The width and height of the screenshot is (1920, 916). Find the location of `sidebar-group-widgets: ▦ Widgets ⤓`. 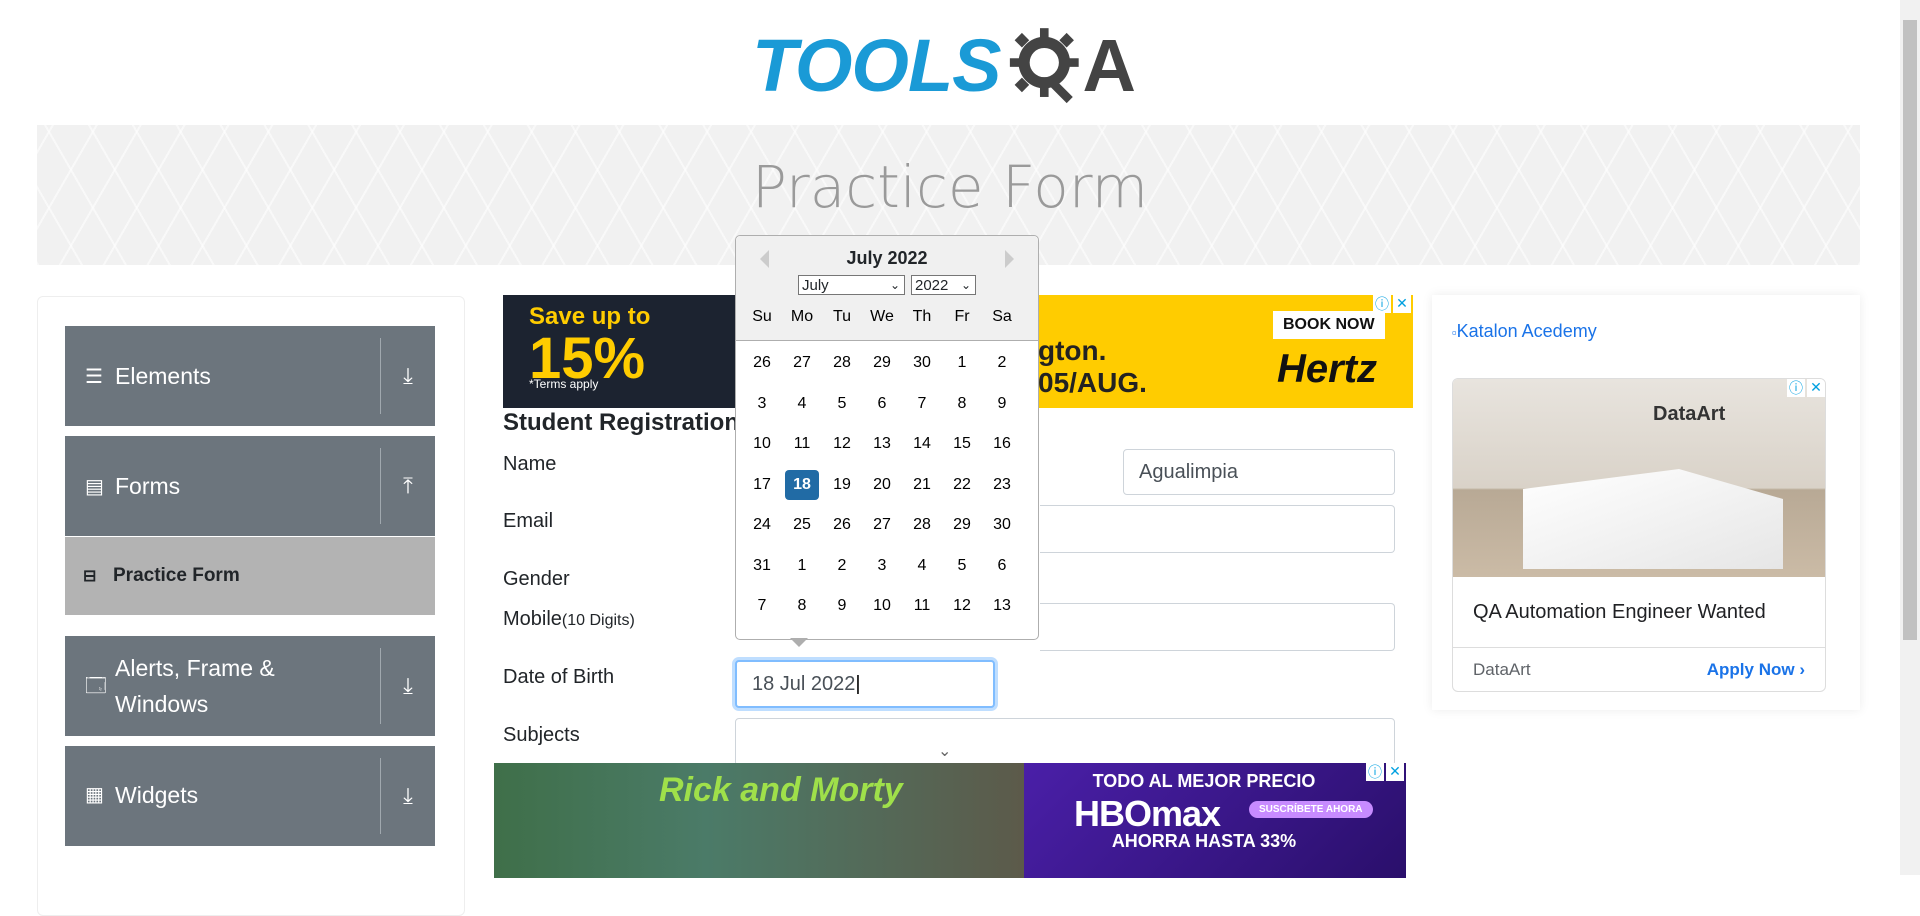

sidebar-group-widgets: ▦ Widgets ⤓ is located at coordinates (250, 796).